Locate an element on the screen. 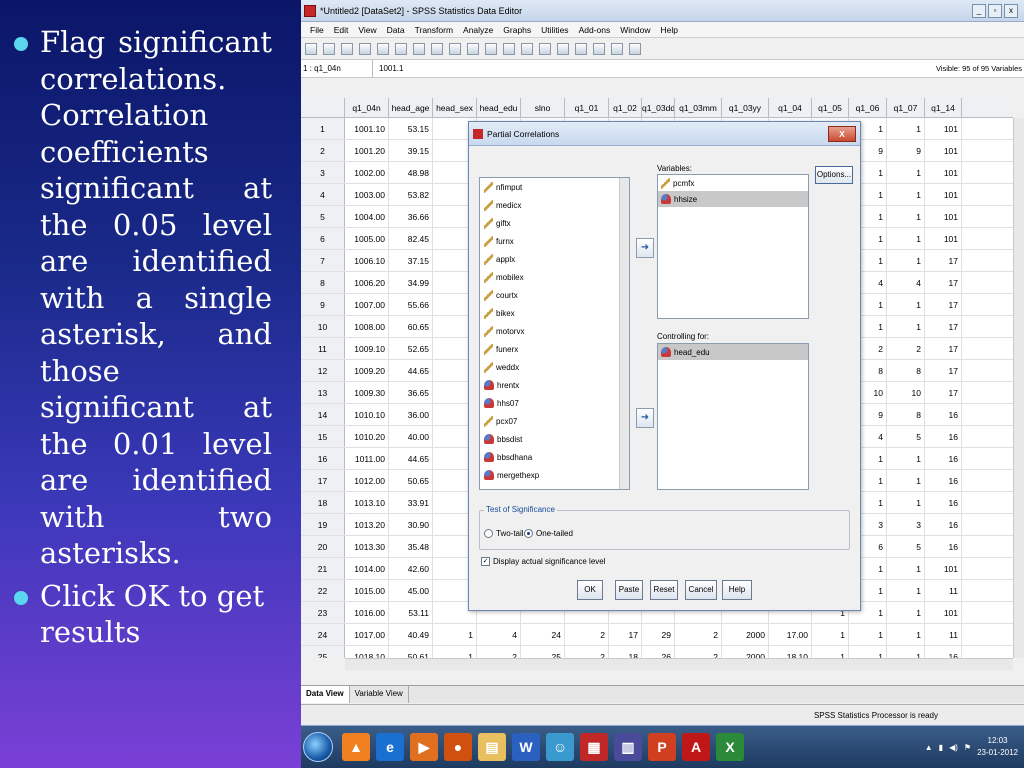 The width and height of the screenshot is (1024, 768). vlc-icon: ▲ is located at coordinates (356, 747).